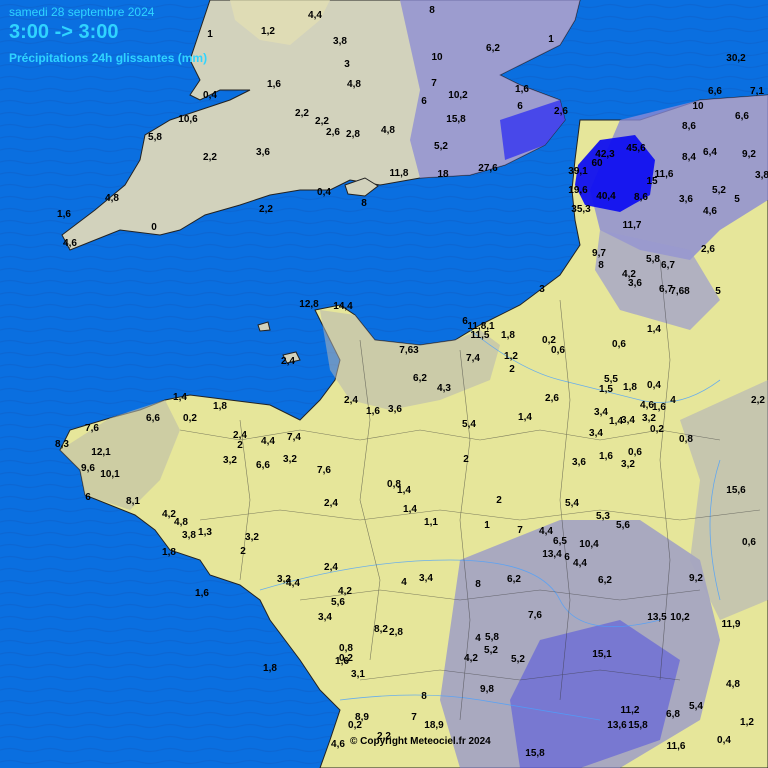  What do you see at coordinates (636, 148) in the screenshot?
I see `precipitation-value: 45,6` at bounding box center [636, 148].